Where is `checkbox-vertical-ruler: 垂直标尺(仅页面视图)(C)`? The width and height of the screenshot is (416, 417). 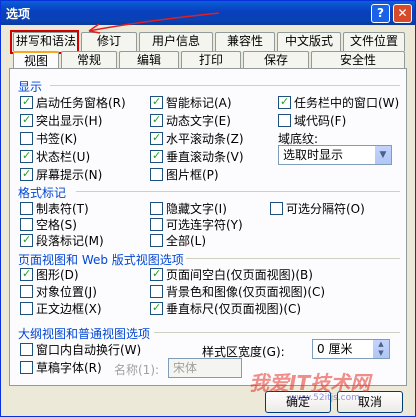
checkbox-vertical-ruler: 垂直标尺(仅页面视图)(C) is located at coordinates (225, 308).